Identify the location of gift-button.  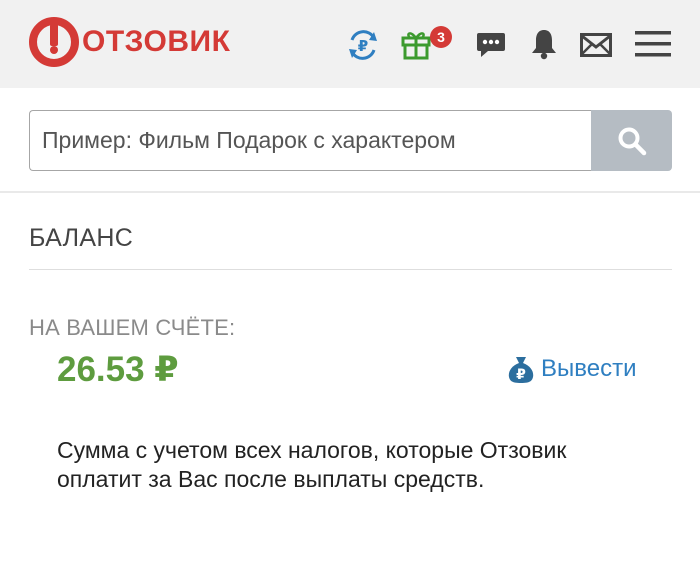
(416, 44).